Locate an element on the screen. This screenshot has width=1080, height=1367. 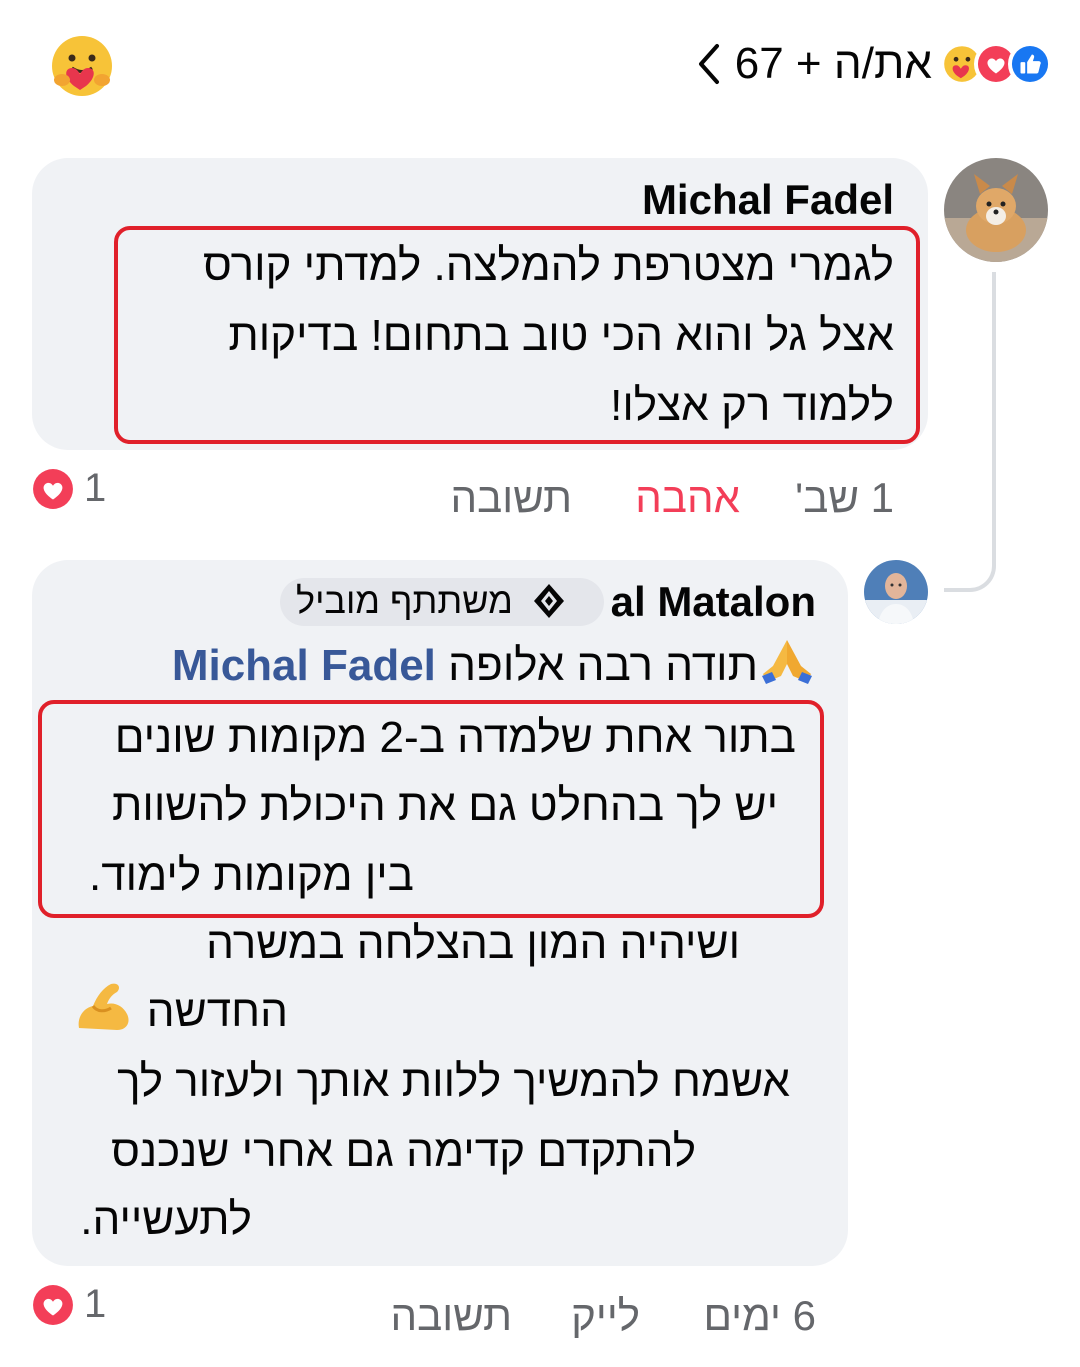
reply-author: al Matalon is located at coordinates (713, 602).